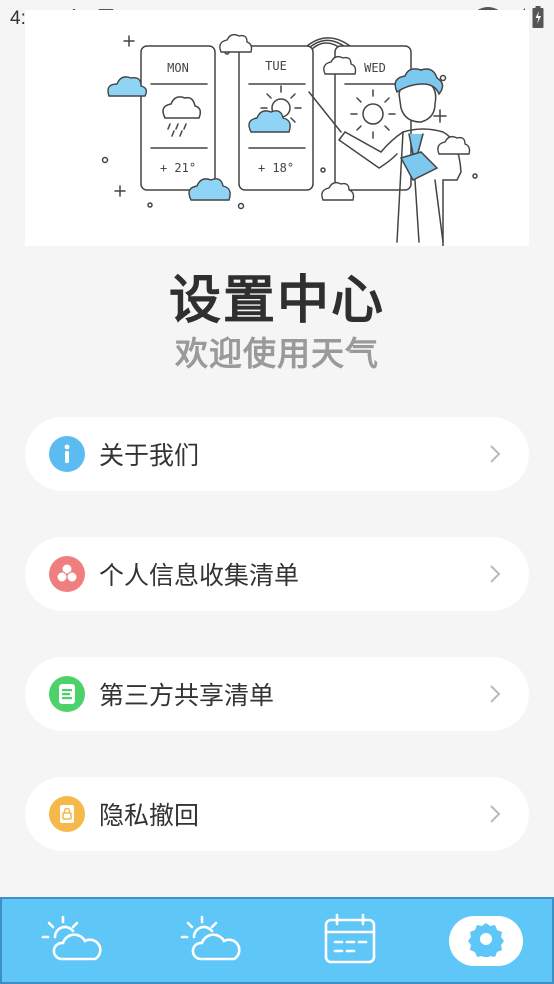 The height and width of the screenshot is (984, 554). What do you see at coordinates (277, 694) in the screenshot?
I see `menu-item-third-party-sharing: 第三方共享清单` at bounding box center [277, 694].